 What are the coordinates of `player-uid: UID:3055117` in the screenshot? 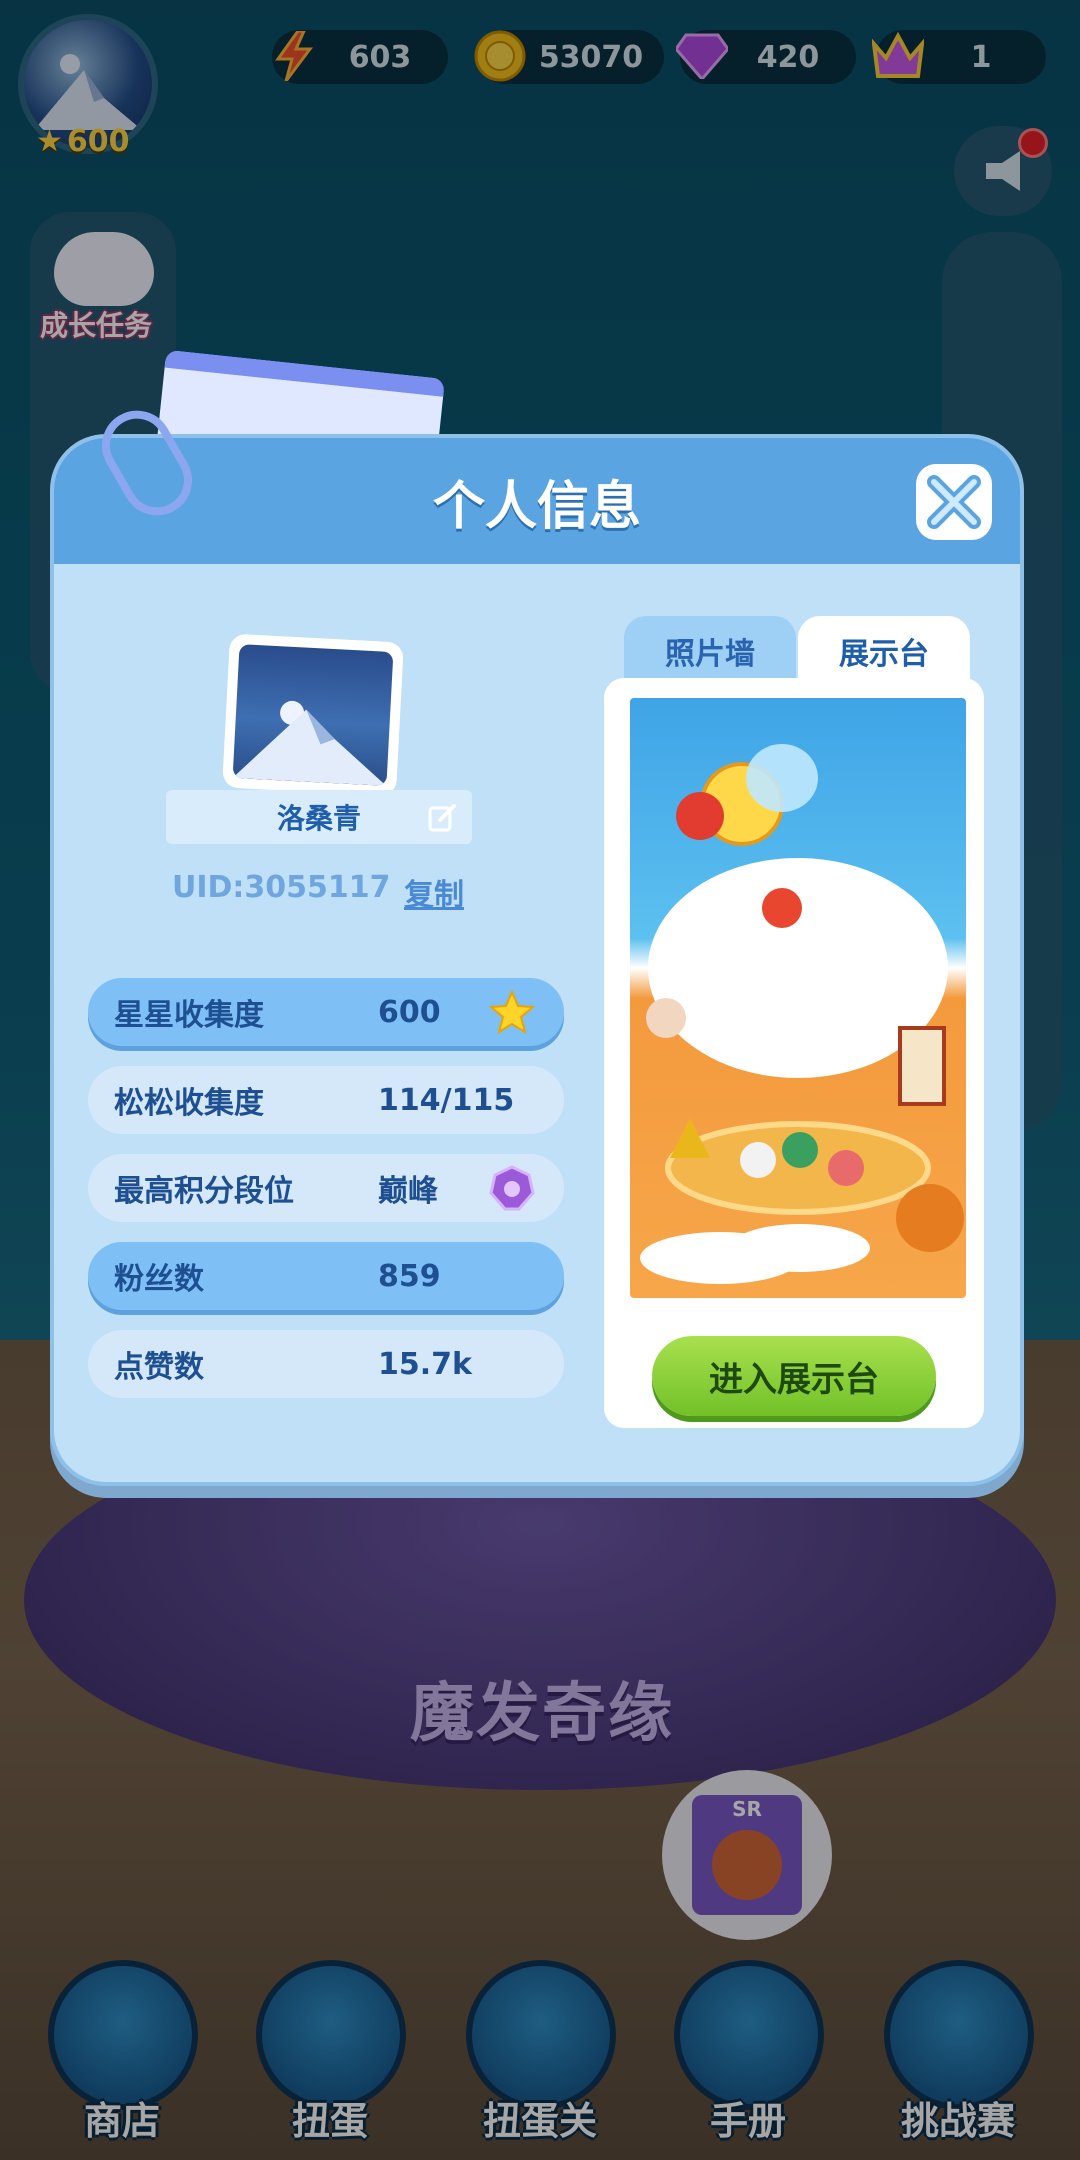 It's located at (281, 887).